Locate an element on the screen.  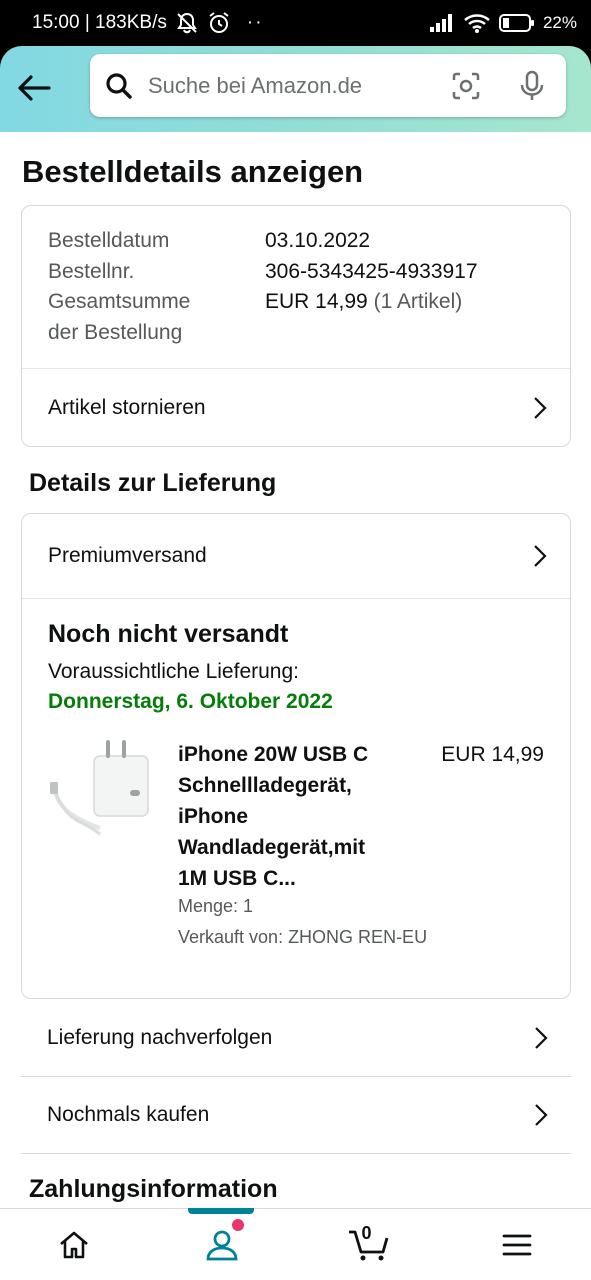
order-date-label: Bestelldatum is located at coordinates (109, 240).